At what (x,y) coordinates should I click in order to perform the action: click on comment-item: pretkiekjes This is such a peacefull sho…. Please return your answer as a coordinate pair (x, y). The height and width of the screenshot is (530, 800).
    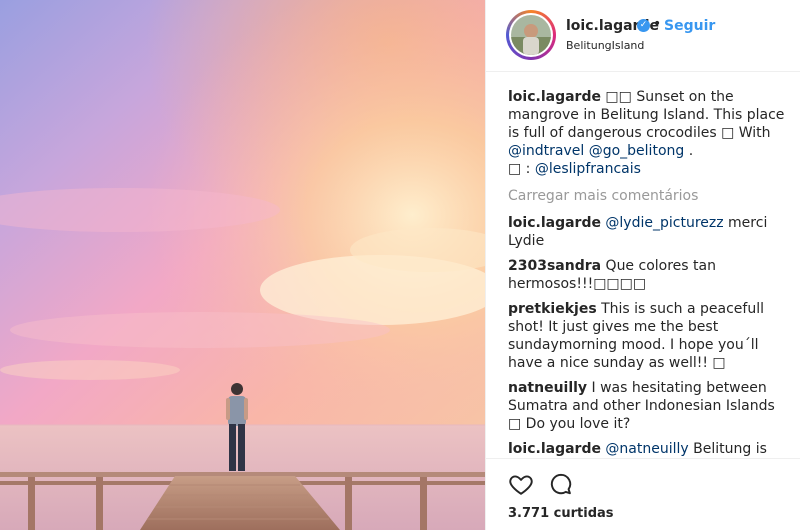
    Looking at the image, I should click on (649, 336).